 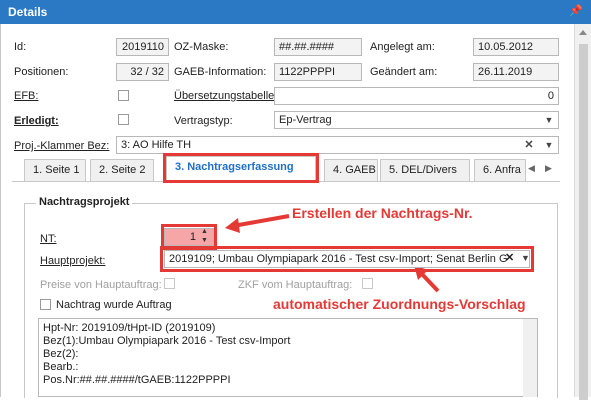 What do you see at coordinates (347, 259) in the screenshot?
I see `hauptprojekt-highlight` at bounding box center [347, 259].